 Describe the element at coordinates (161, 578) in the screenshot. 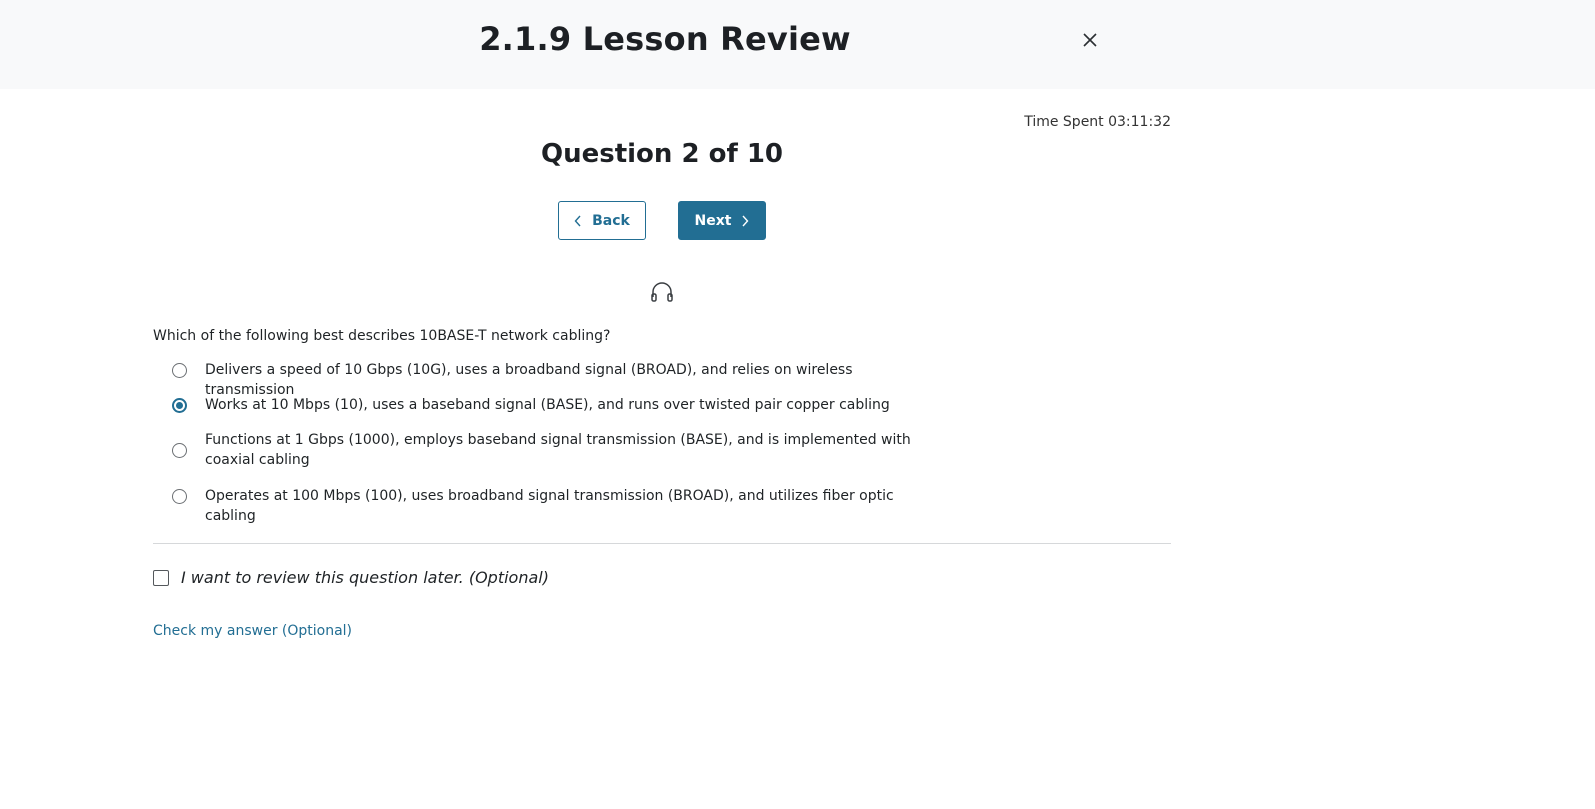

I see `review-later-checkbox` at that location.